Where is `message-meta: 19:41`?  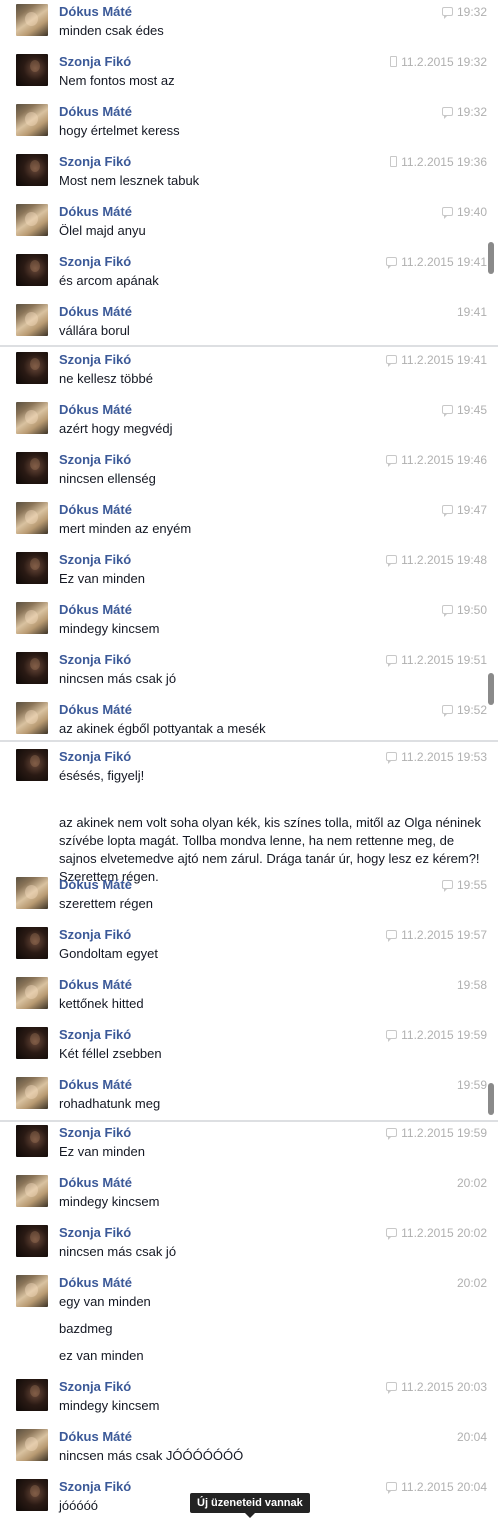
message-meta: 19:41 is located at coordinates (472, 312).